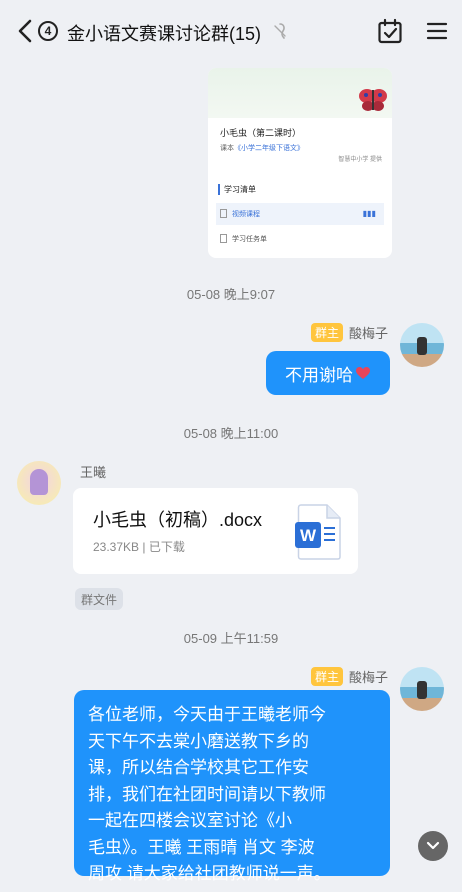  I want to click on scroll-to-bottom-button, so click(433, 846).